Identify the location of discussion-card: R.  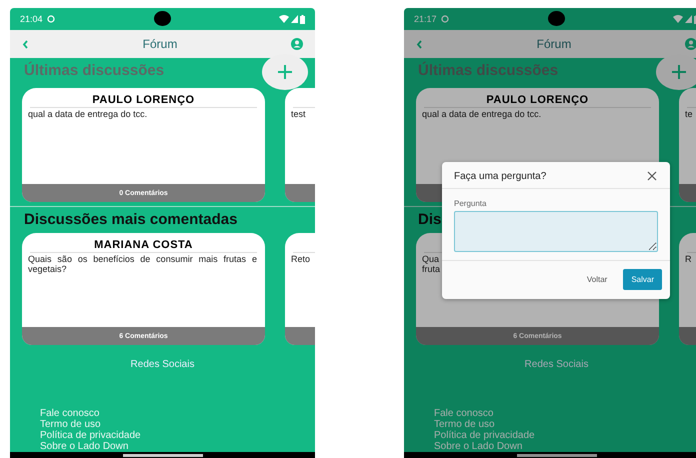
(687, 289).